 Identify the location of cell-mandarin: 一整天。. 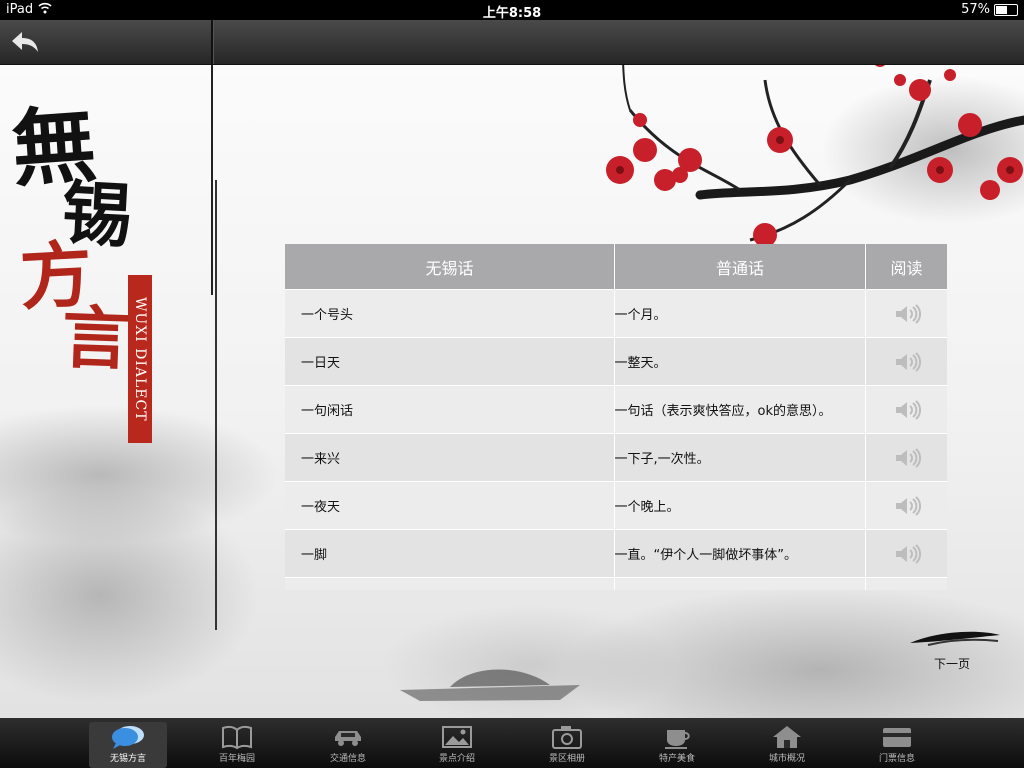
(741, 361).